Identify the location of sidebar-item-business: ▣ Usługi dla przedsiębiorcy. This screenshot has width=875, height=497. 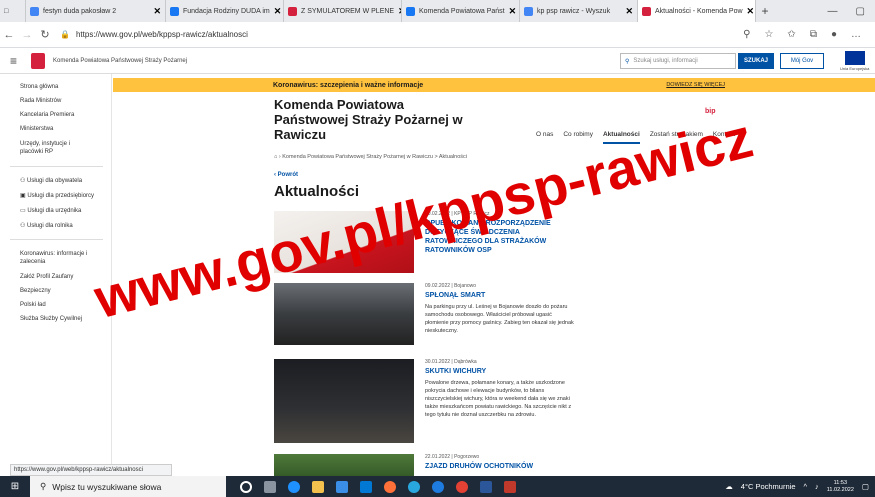
(65, 195).